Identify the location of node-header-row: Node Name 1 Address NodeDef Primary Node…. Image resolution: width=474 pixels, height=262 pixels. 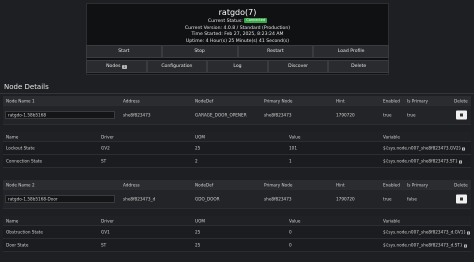
(237, 101).